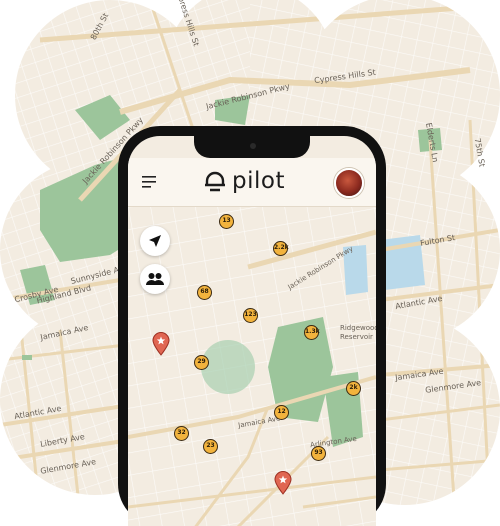 This screenshot has height=526, width=500. What do you see at coordinates (318, 453) in the screenshot?
I see `map-cluster: 93` at bounding box center [318, 453].